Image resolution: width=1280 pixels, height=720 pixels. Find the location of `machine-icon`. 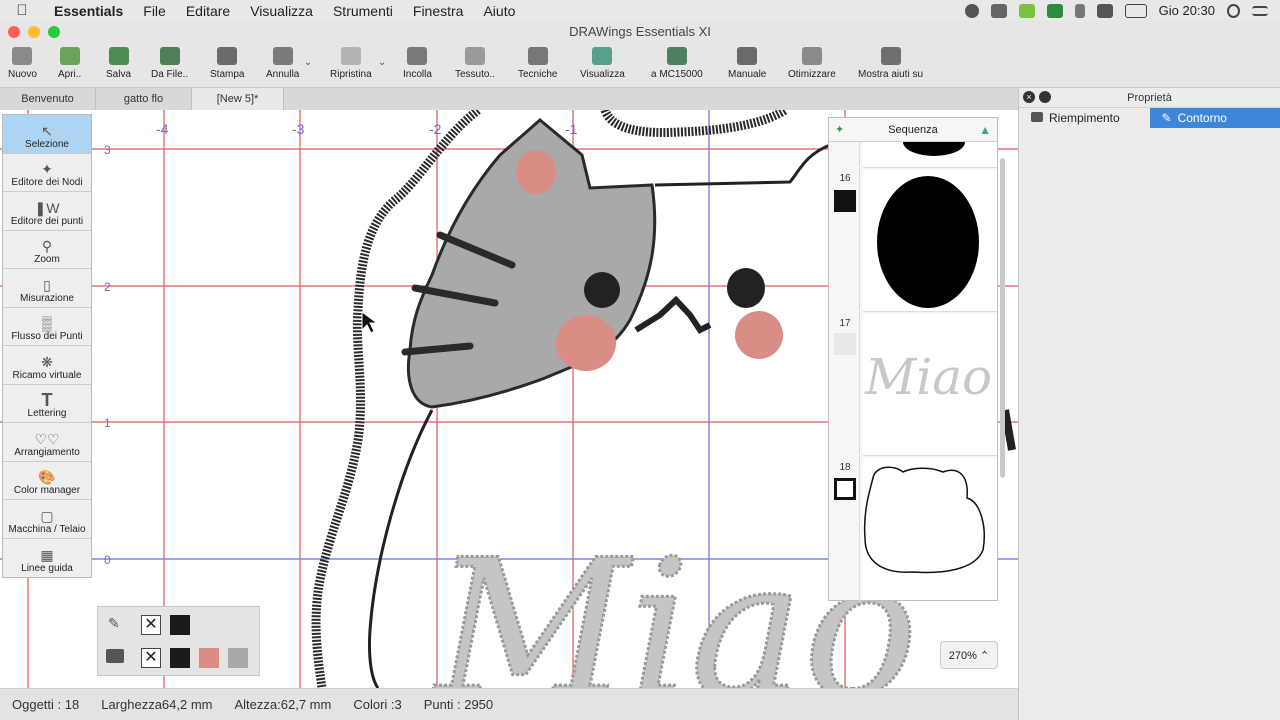

machine-icon is located at coordinates (676, 56).